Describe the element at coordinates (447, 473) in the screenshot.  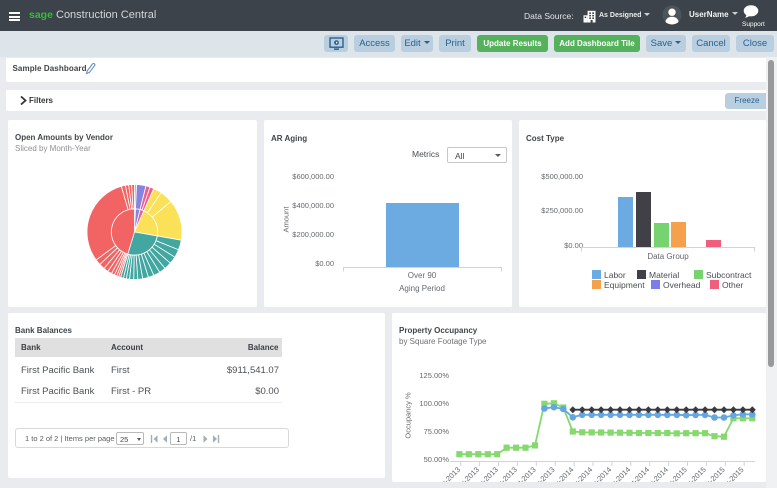
I see `svg-text: Feb-2013` at that location.